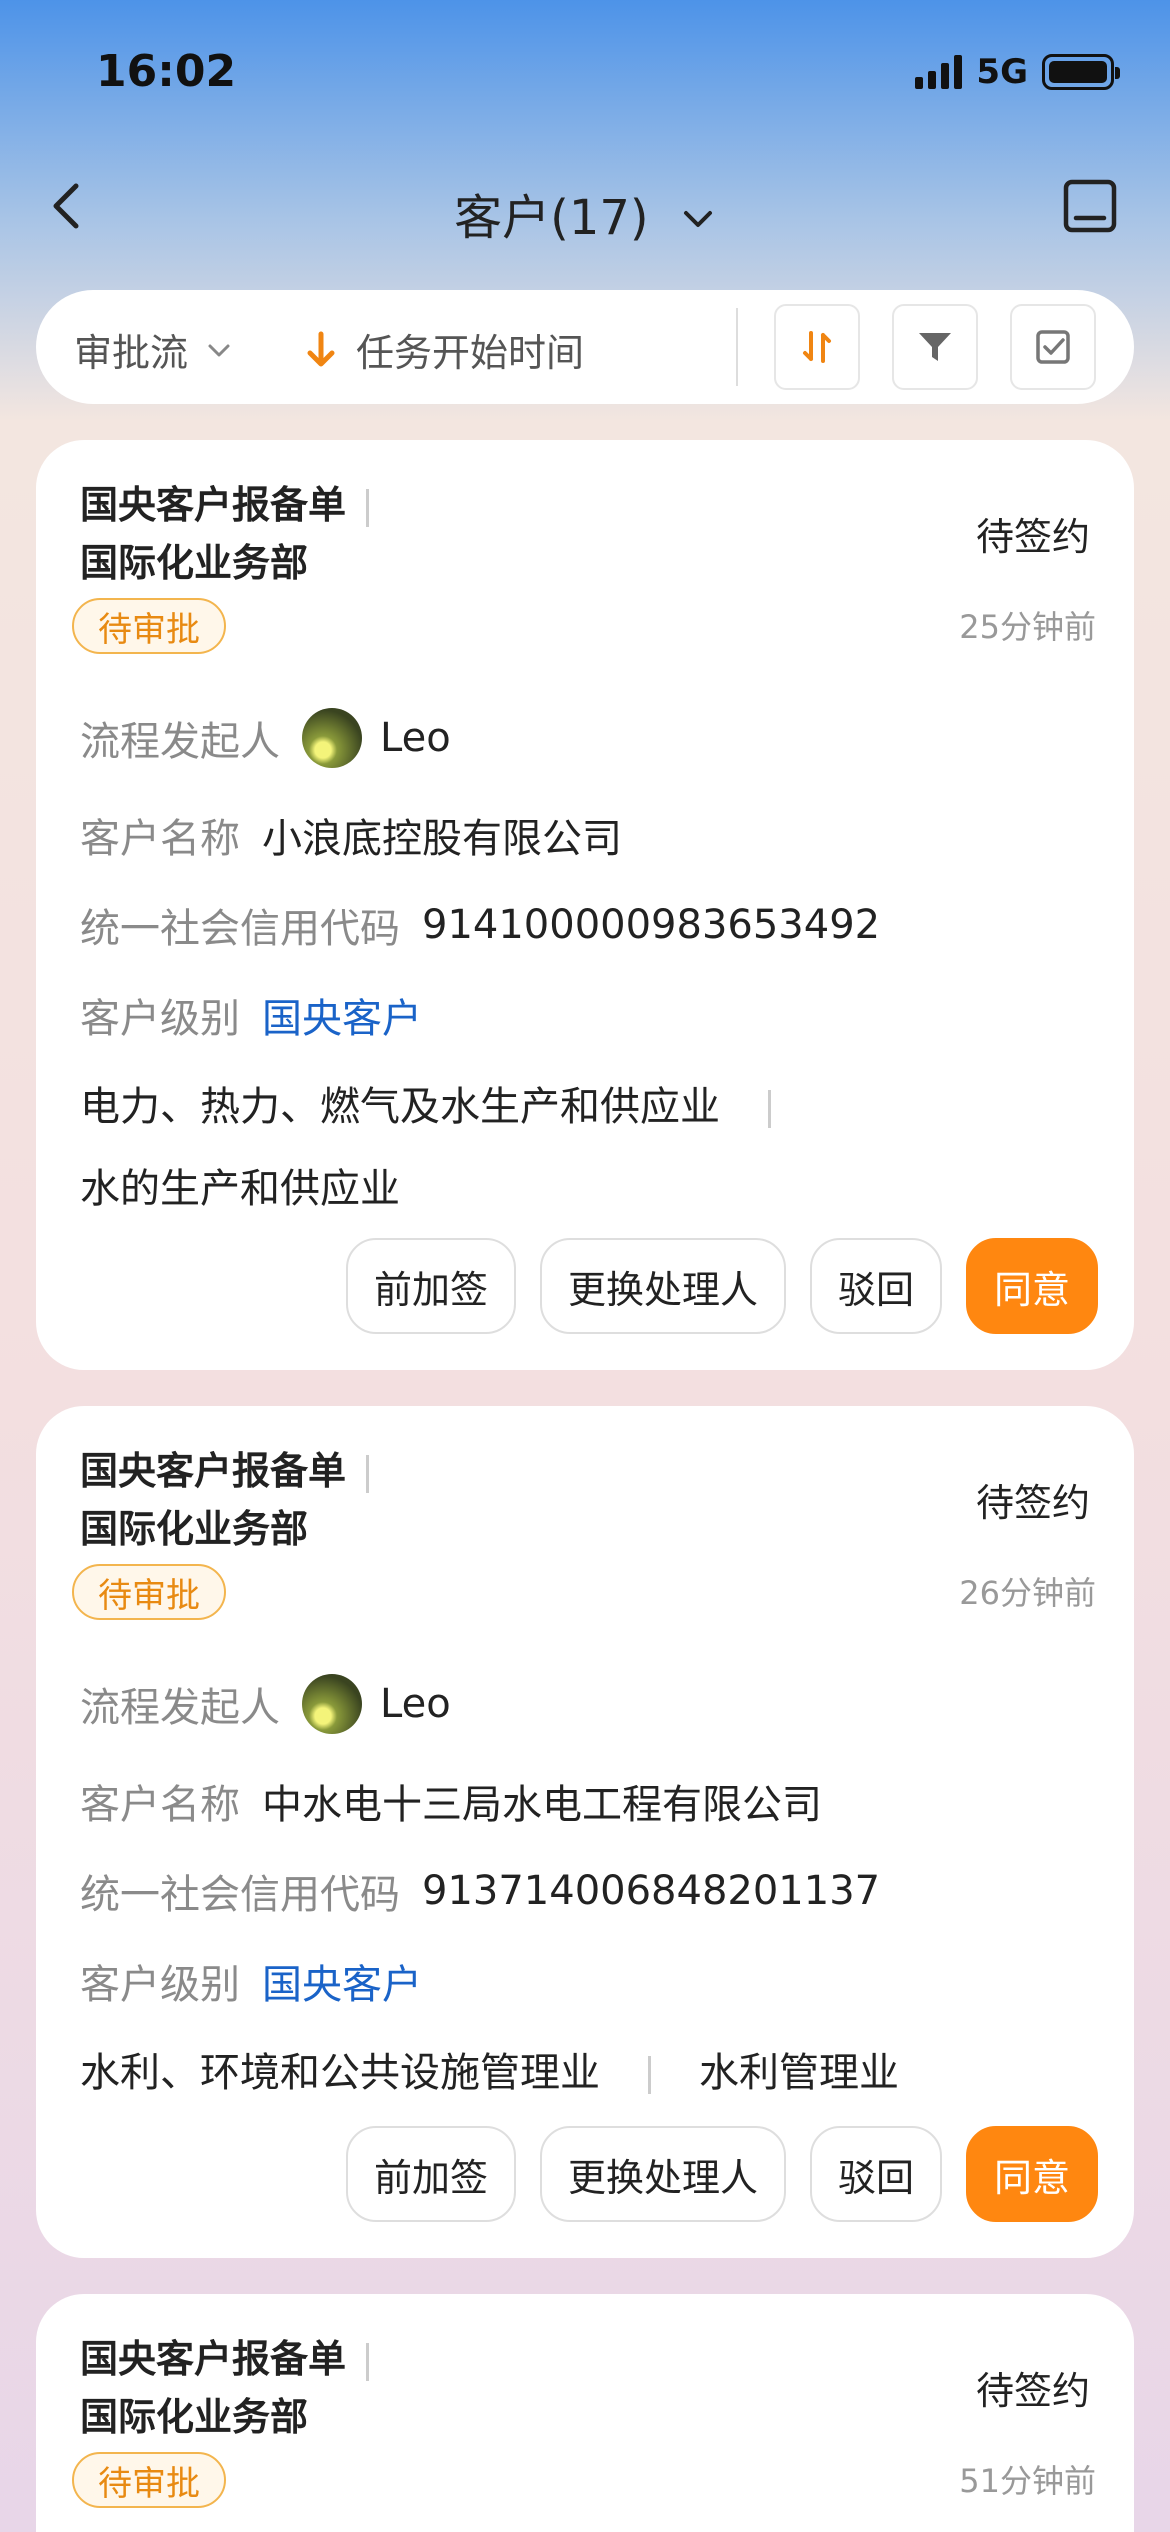 The width and height of the screenshot is (1170, 2532). I want to click on status-time: 16:02, so click(166, 71).